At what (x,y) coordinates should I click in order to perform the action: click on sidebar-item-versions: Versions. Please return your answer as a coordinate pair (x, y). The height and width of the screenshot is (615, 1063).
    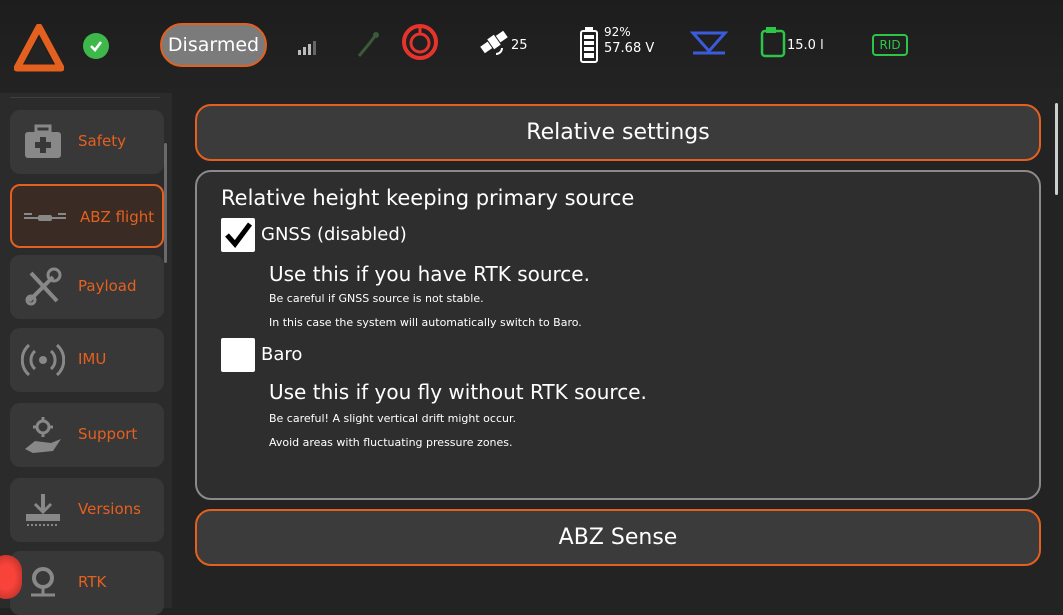
    Looking at the image, I should click on (87, 510).